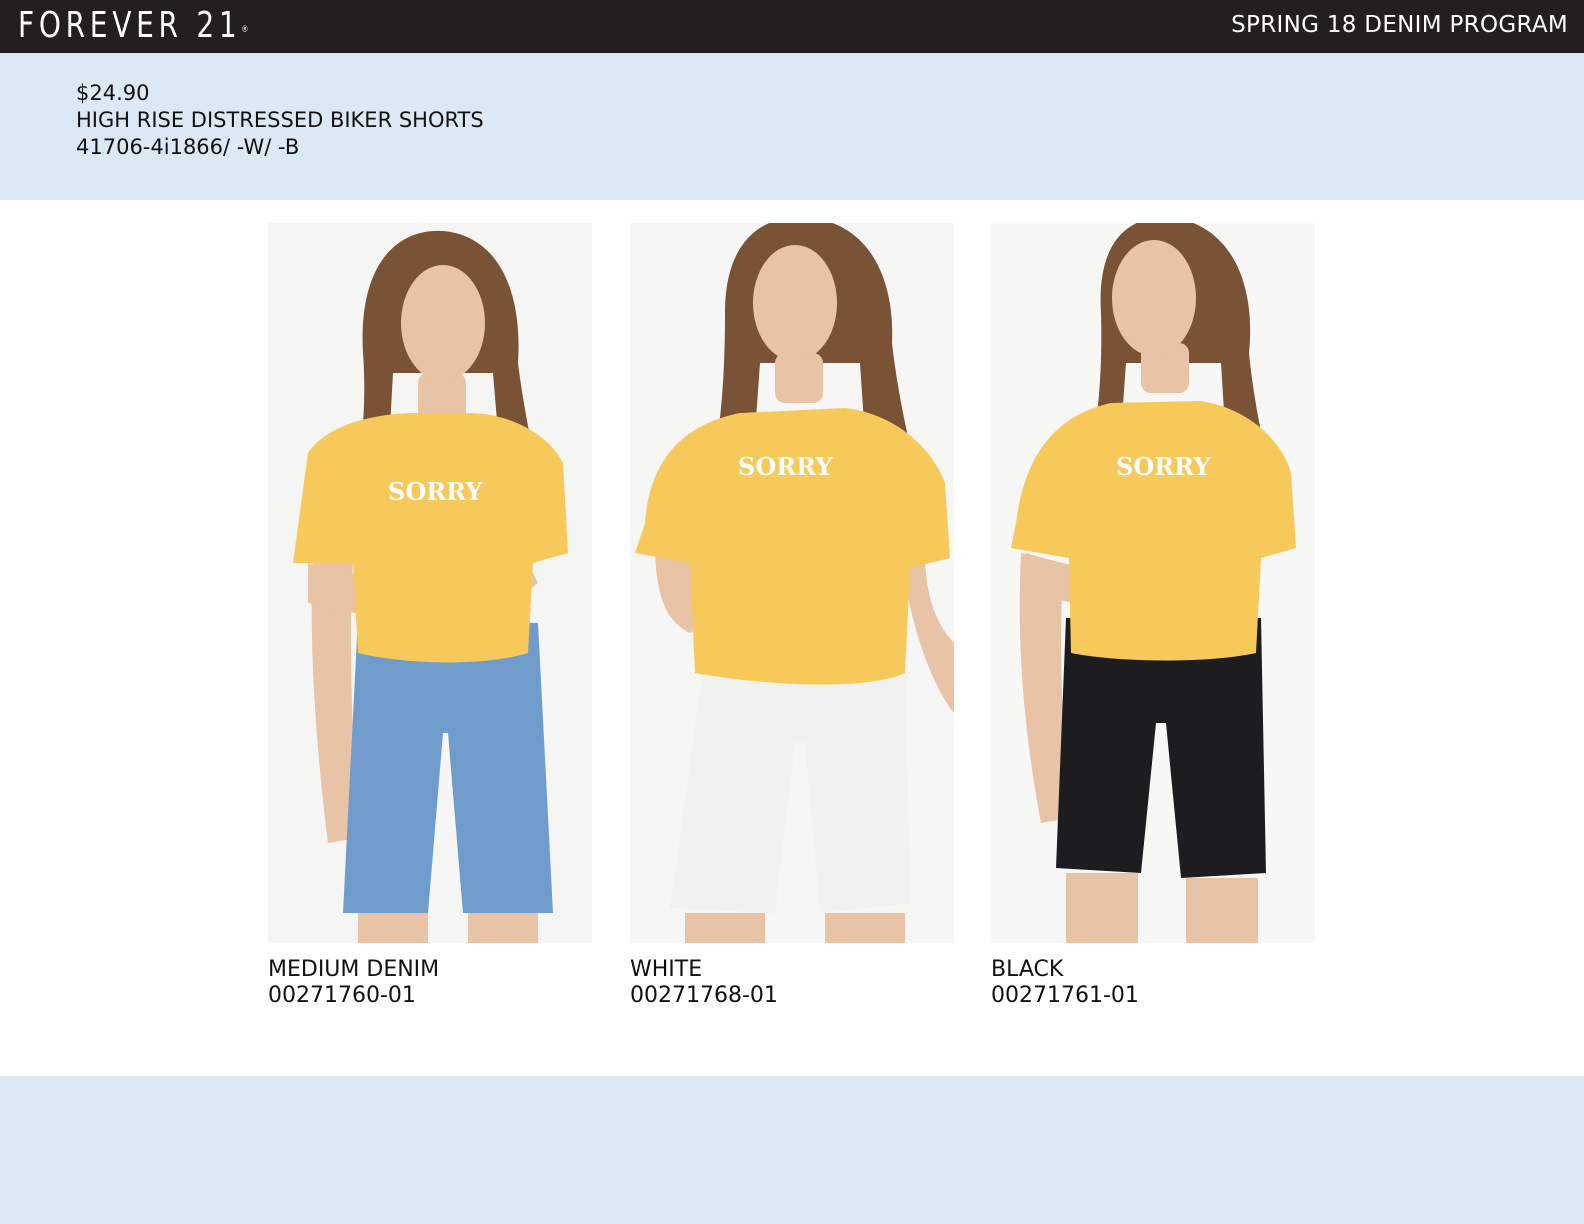  I want to click on colorway-name: BLACK, so click(1027, 969).